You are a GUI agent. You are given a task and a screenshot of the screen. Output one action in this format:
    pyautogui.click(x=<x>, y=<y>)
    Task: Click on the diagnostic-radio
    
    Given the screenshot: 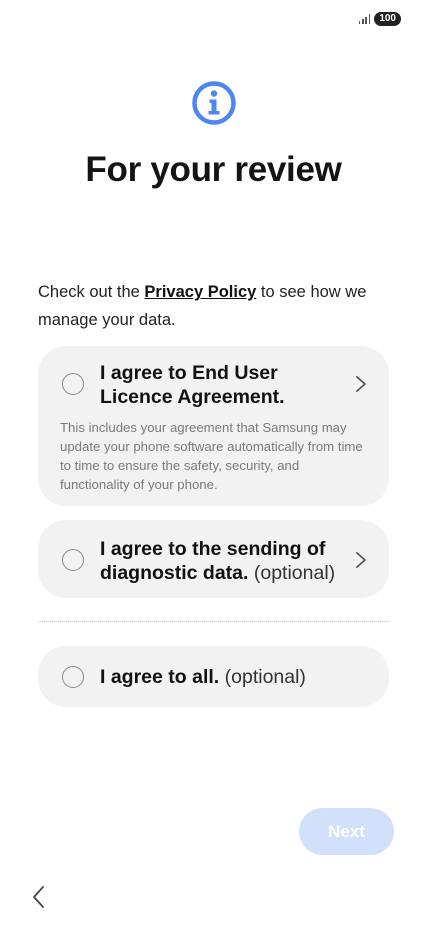 What is the action you would take?
    pyautogui.click(x=73, y=560)
    